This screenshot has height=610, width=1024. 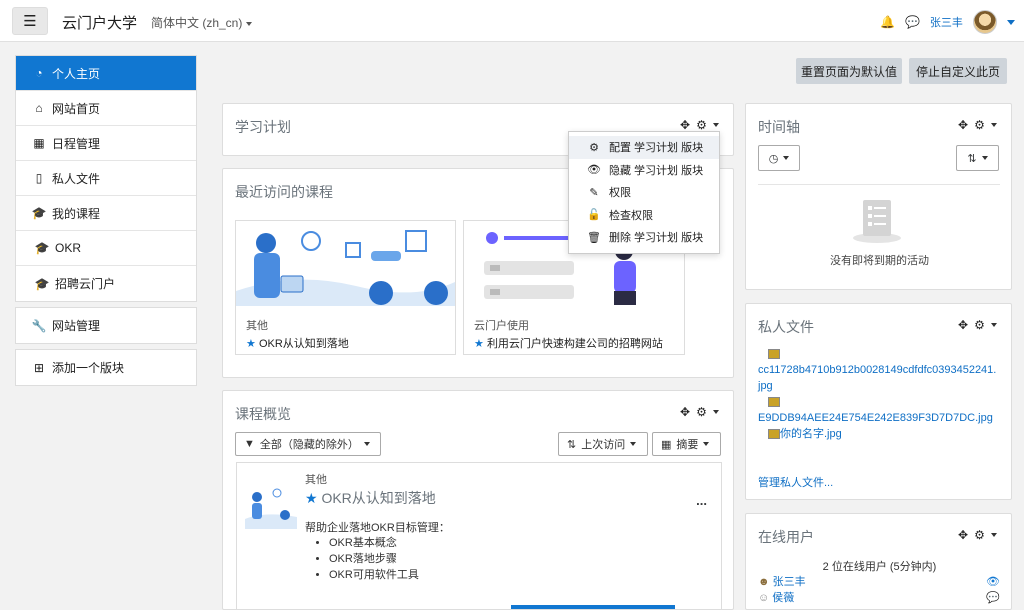 What do you see at coordinates (774, 402) in the screenshot?
I see `image-file-icon` at bounding box center [774, 402].